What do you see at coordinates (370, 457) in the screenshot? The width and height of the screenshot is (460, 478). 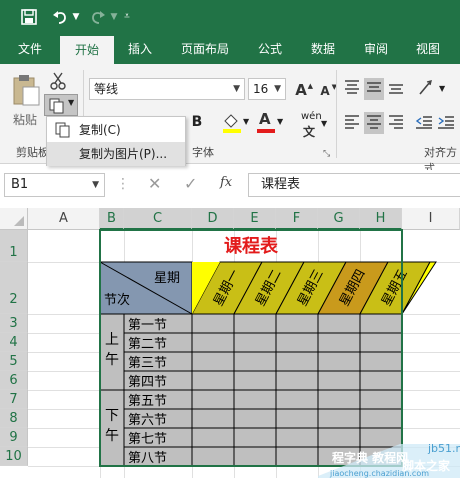 I see `watermark-sub: 程字典 教程网` at bounding box center [370, 457].